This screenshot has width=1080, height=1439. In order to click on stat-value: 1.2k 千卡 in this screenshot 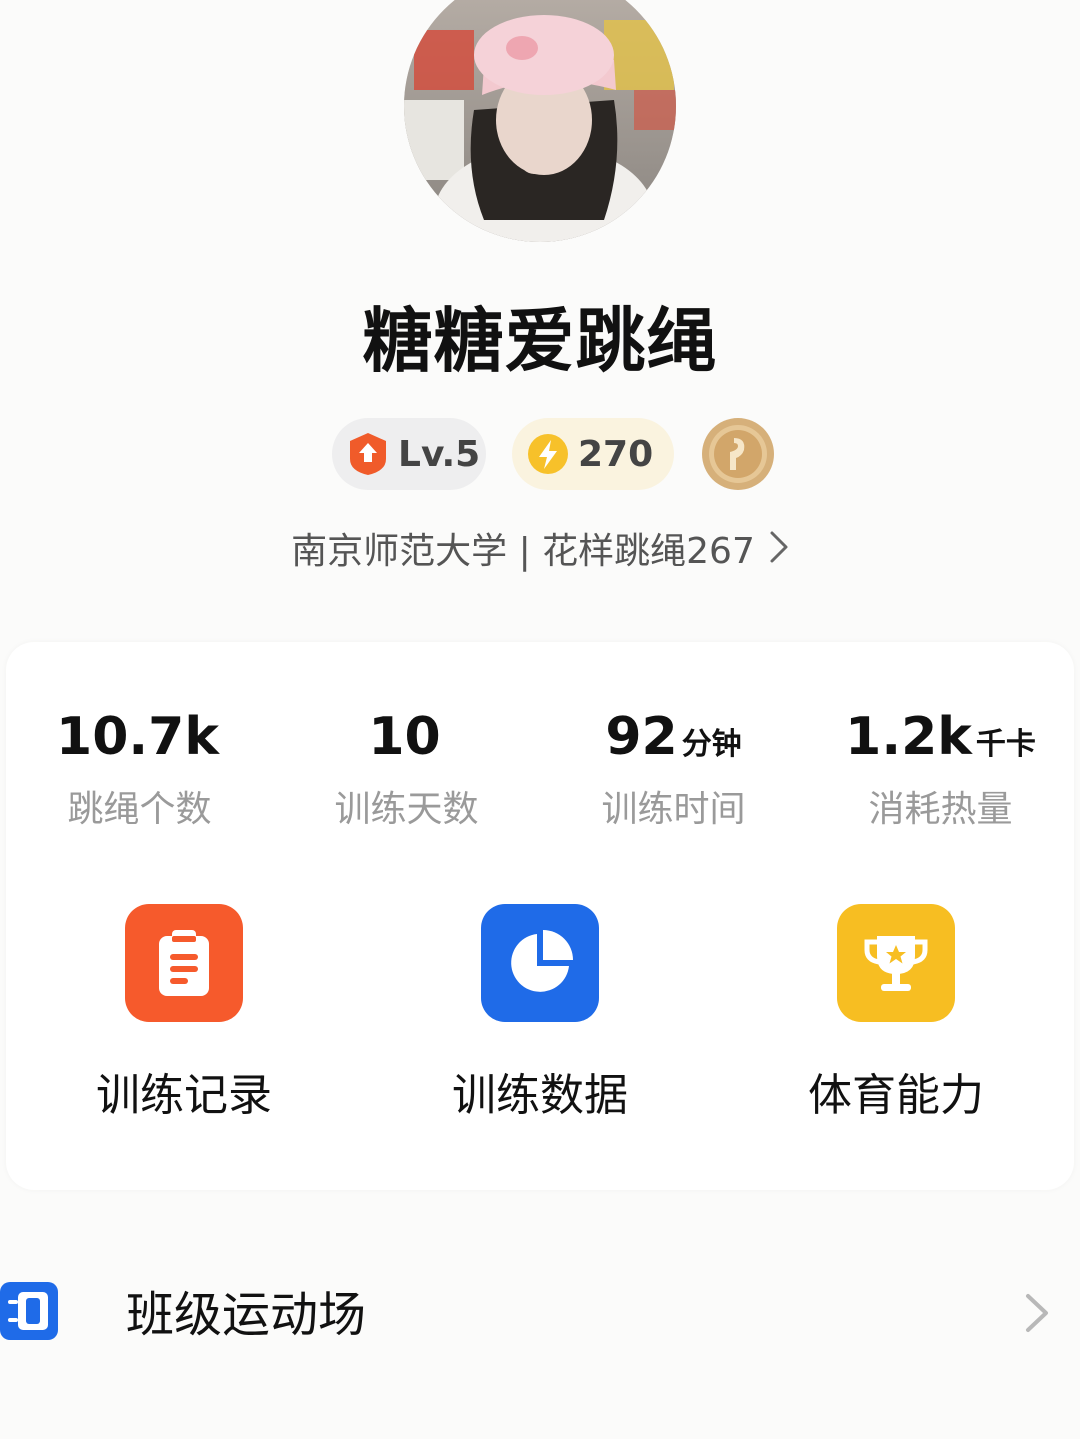, I will do `click(940, 737)`.